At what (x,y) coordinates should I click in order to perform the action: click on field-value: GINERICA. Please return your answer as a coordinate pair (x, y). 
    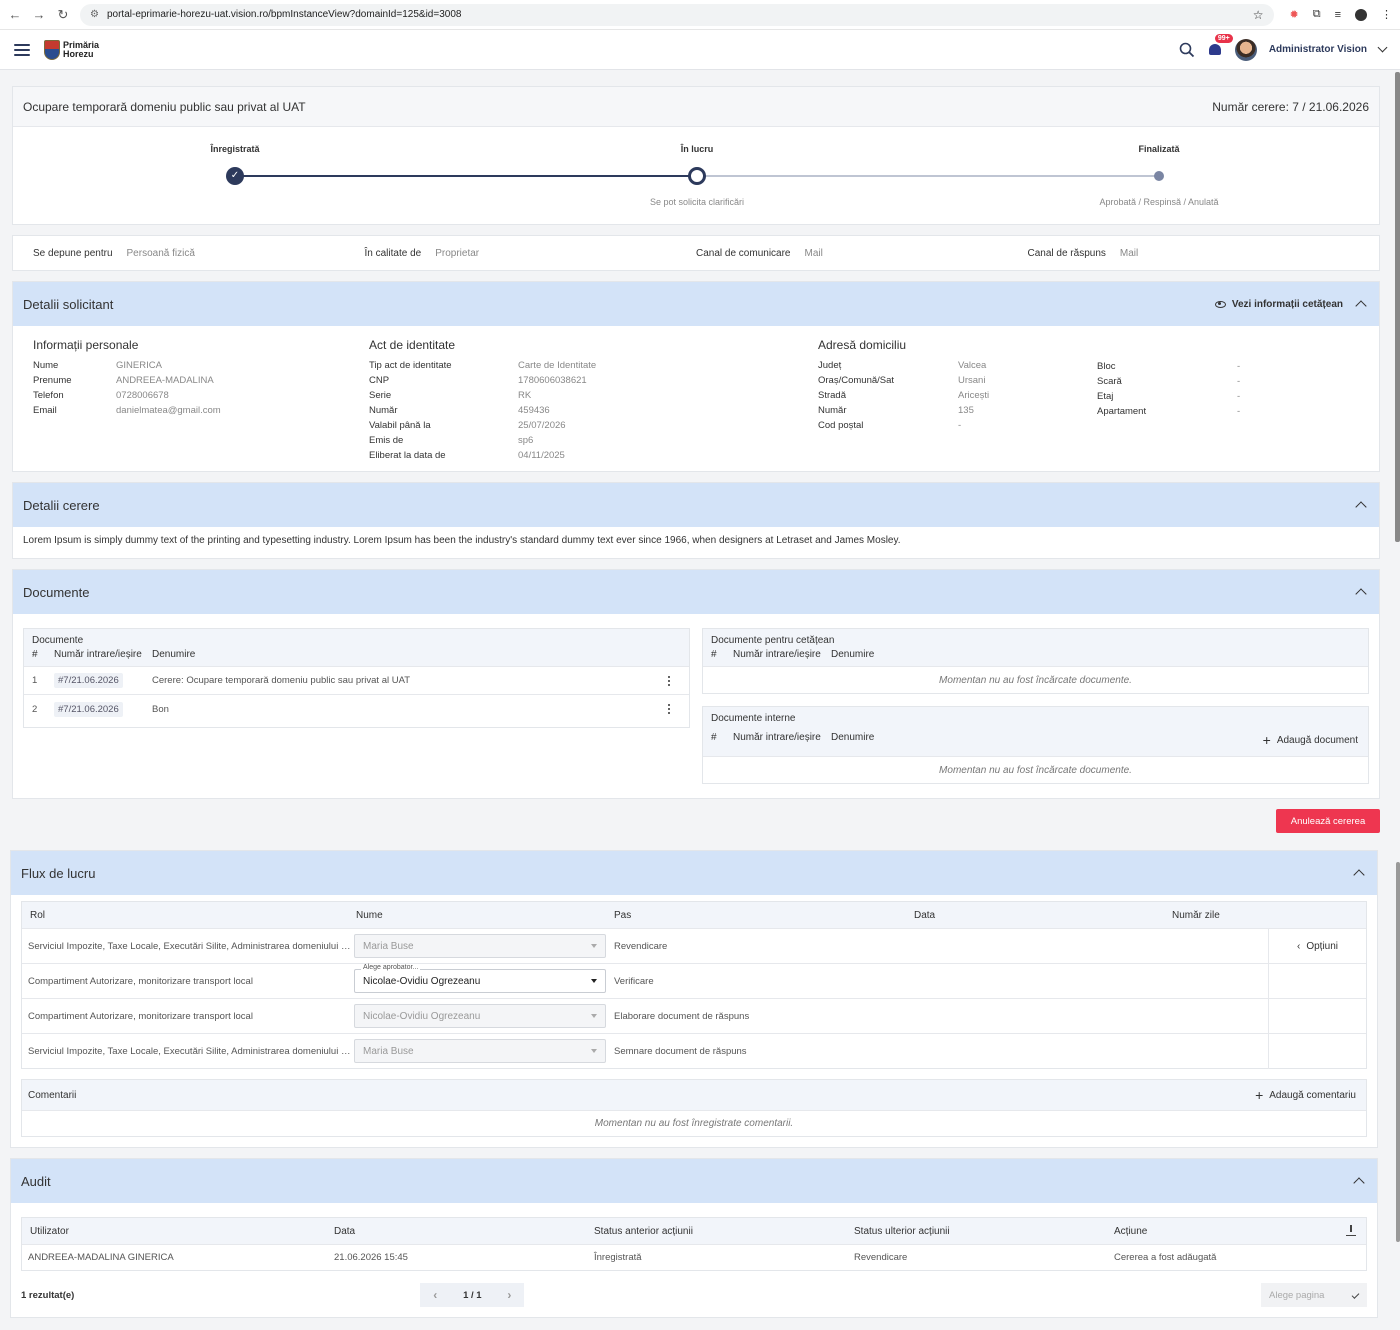
    Looking at the image, I should click on (139, 365).